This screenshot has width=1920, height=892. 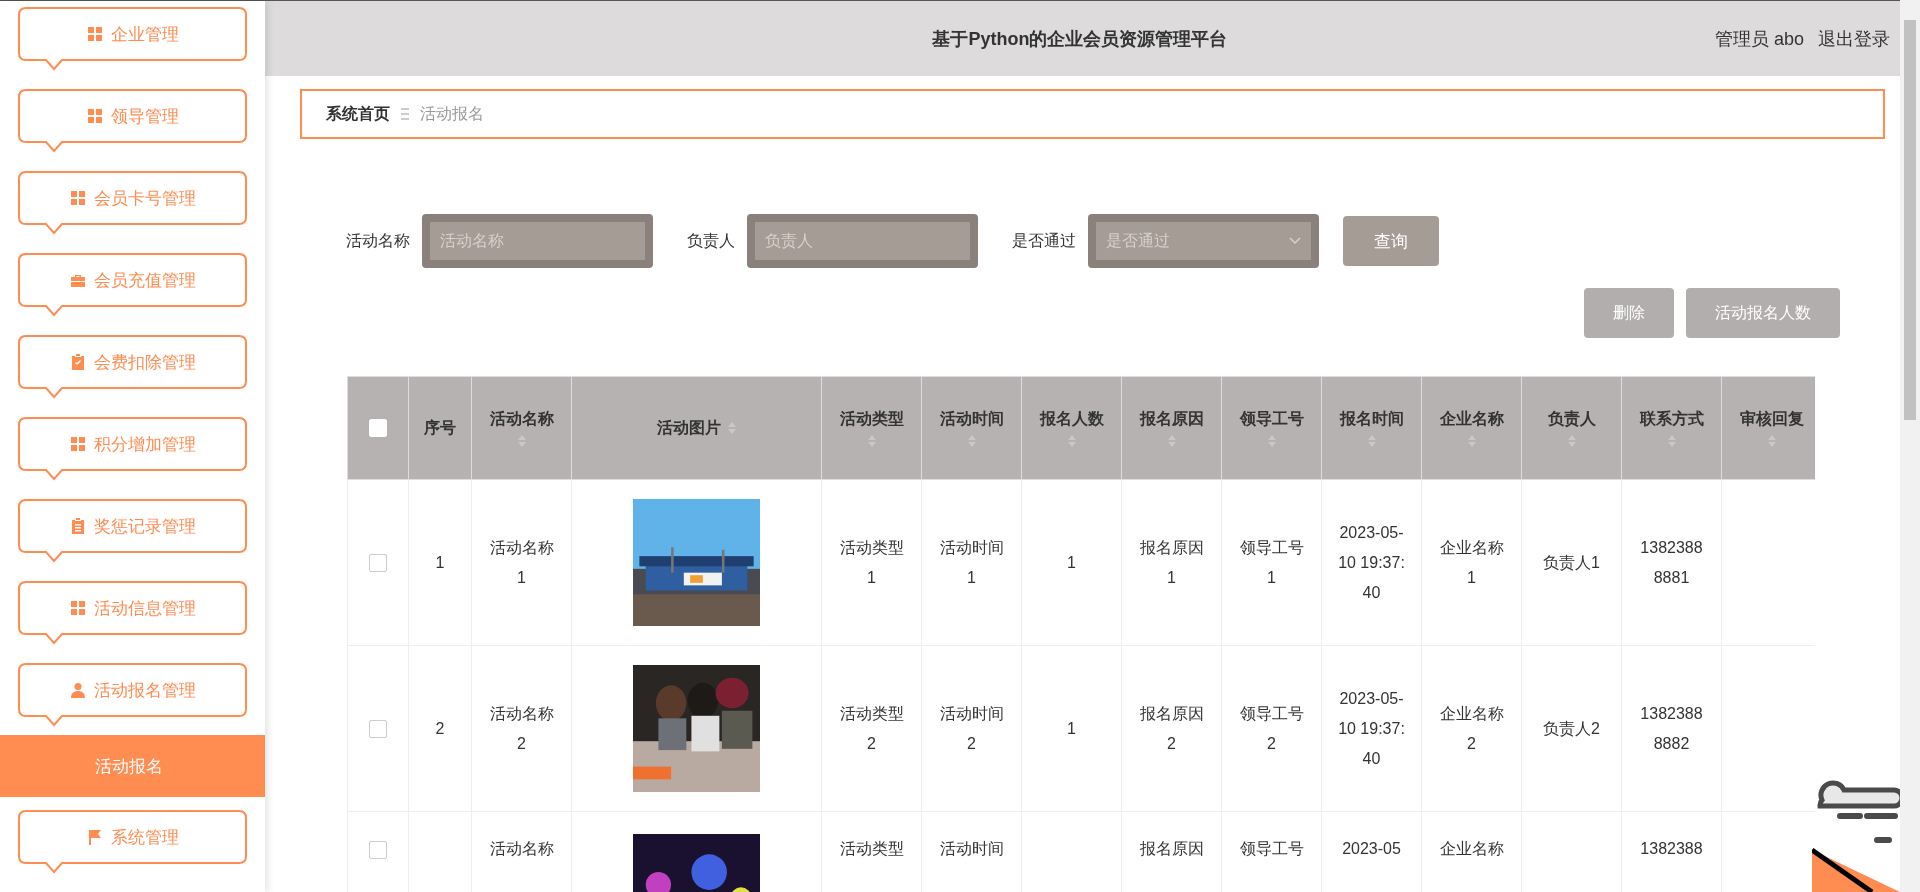 What do you see at coordinates (1171, 848) in the screenshot?
I see `table-cell: 报名原因` at bounding box center [1171, 848].